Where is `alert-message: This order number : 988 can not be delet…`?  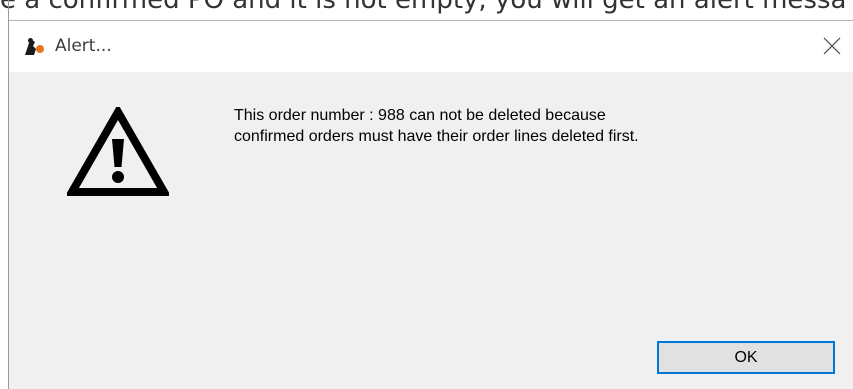 alert-message: This order number : 988 can not be delet… is located at coordinates (524, 126).